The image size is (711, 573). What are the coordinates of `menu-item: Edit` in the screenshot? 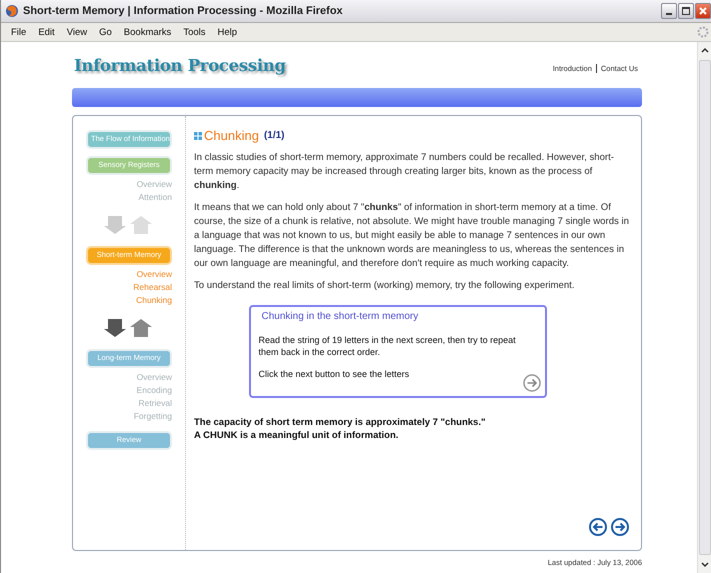 It's located at (46, 32).